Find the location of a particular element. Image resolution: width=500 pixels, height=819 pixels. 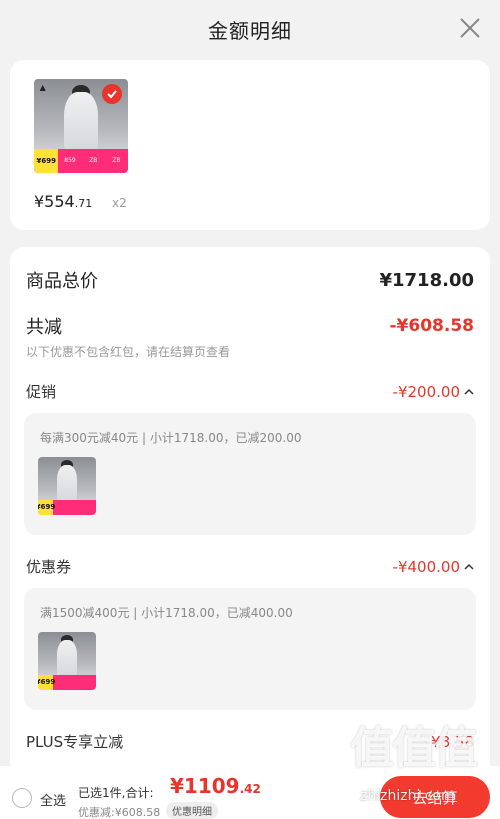

promo-detail-box: 每满300元减40元 | 小计1718.00，已减200.00 ¥699 is located at coordinates (250, 474).